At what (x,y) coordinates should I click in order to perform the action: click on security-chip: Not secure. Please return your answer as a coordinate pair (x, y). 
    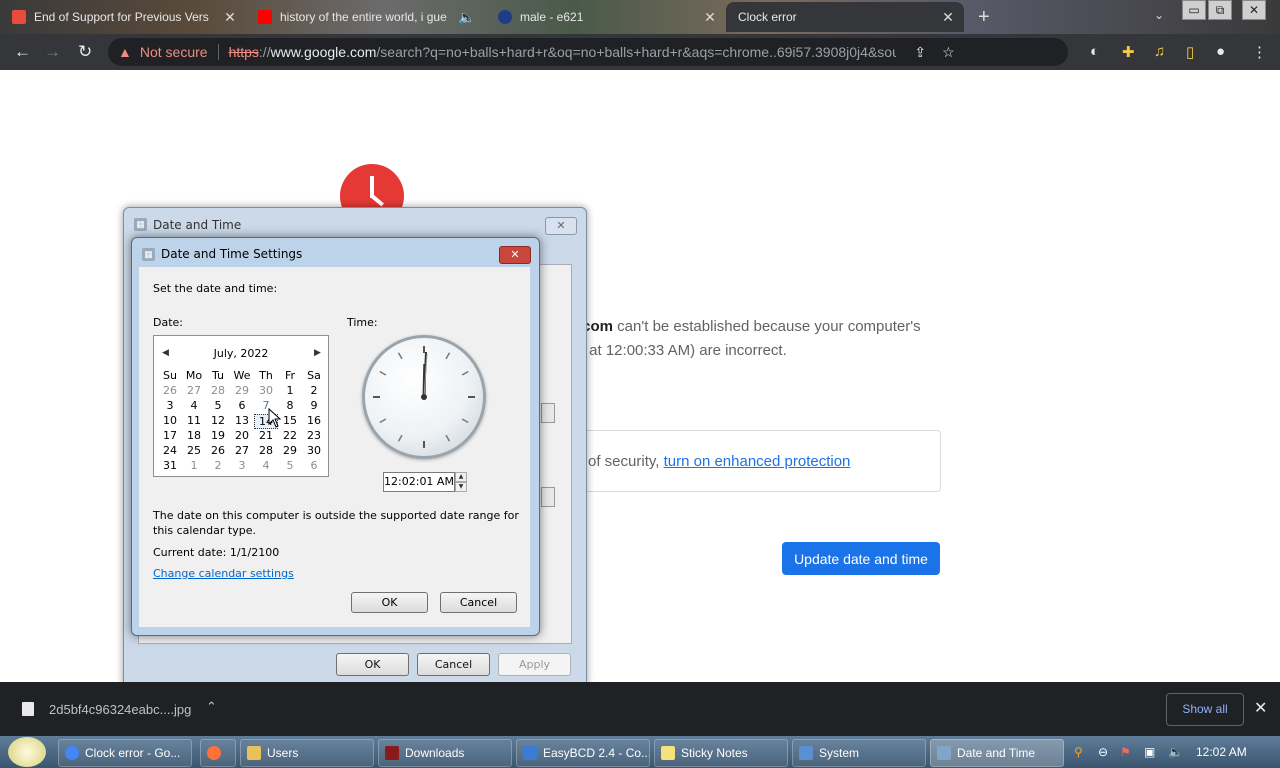
    Looking at the image, I should click on (174, 52).